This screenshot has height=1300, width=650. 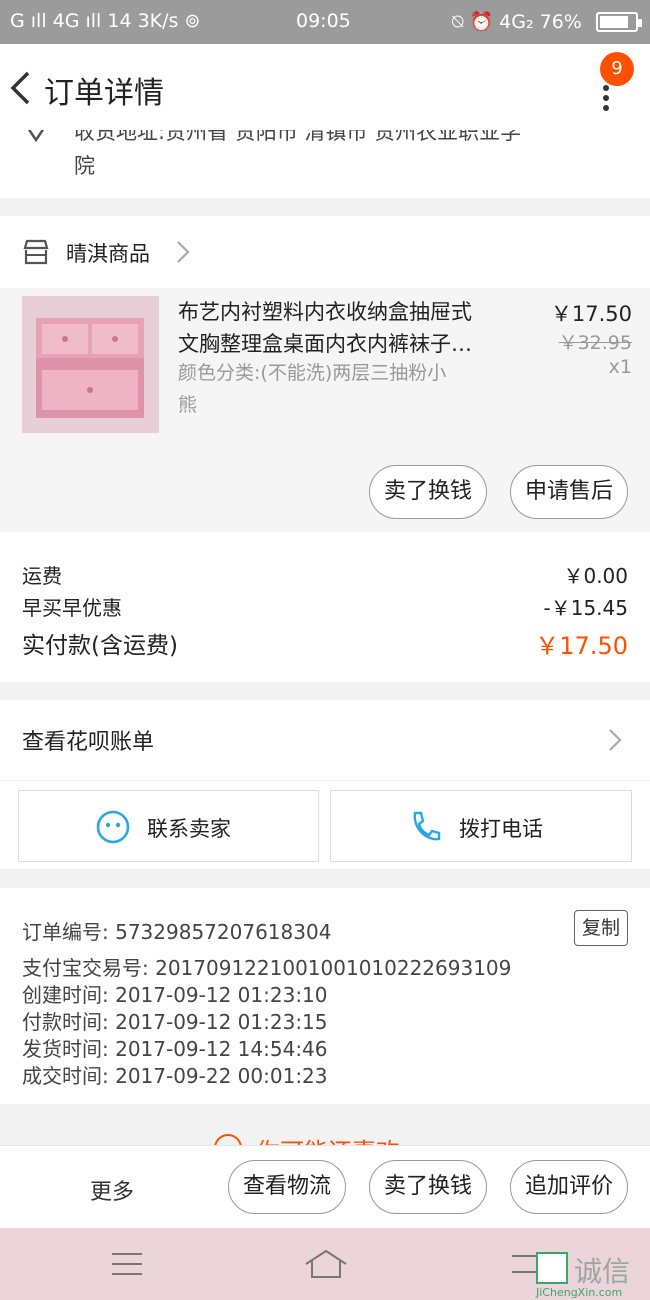 What do you see at coordinates (552, 1268) in the screenshot?
I see `watermark-logo-icon` at bounding box center [552, 1268].